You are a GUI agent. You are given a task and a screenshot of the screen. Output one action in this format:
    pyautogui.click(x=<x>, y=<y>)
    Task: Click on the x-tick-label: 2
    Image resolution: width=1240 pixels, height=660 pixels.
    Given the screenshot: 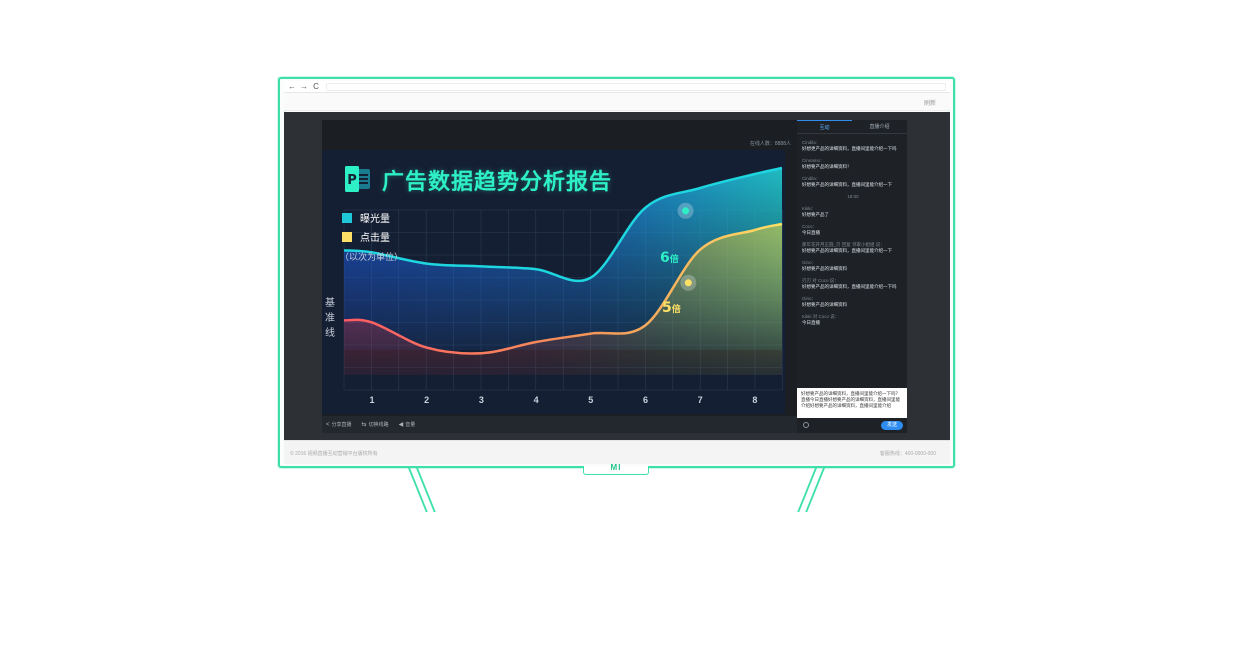 What is the action you would take?
    pyautogui.click(x=427, y=400)
    